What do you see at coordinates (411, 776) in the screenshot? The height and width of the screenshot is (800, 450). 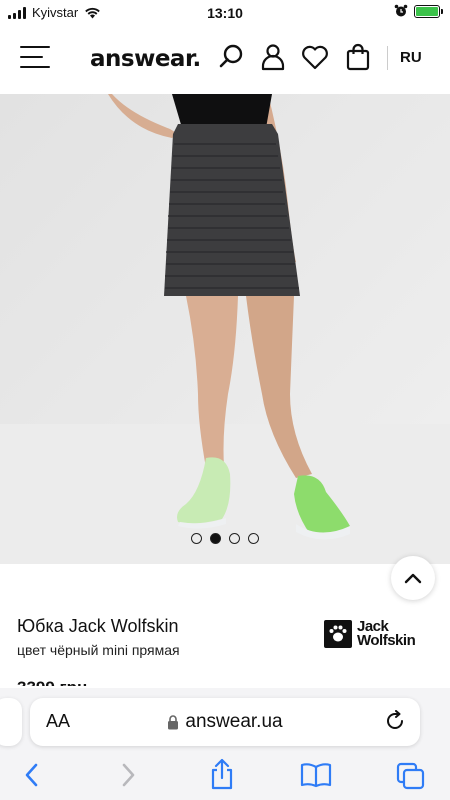 I see `tabs-icon` at bounding box center [411, 776].